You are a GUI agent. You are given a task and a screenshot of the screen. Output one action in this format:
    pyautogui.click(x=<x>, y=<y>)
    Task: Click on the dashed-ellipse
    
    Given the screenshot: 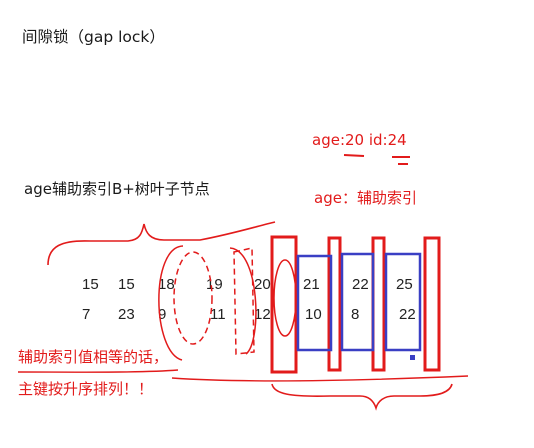 What is the action you would take?
    pyautogui.click(x=193, y=298)
    